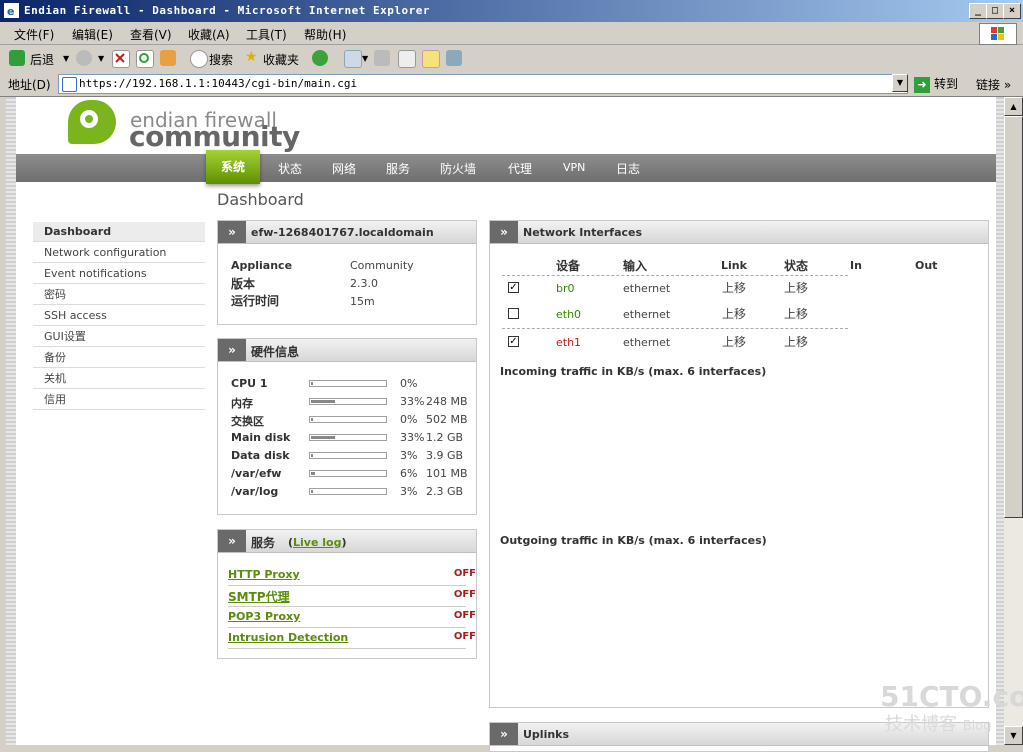 Image resolution: width=1023 pixels, height=752 pixels. Describe the element at coordinates (121, 59) in the screenshot. I see `stop-icon` at that location.